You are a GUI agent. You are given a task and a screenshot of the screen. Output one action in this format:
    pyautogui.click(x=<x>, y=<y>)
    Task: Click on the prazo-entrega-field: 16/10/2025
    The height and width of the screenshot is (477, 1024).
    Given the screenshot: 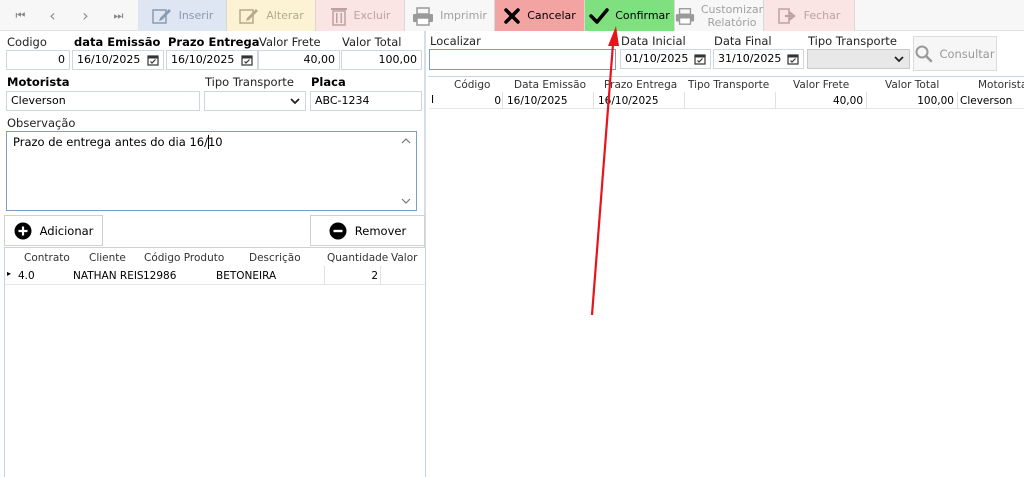 What is the action you would take?
    pyautogui.click(x=212, y=60)
    